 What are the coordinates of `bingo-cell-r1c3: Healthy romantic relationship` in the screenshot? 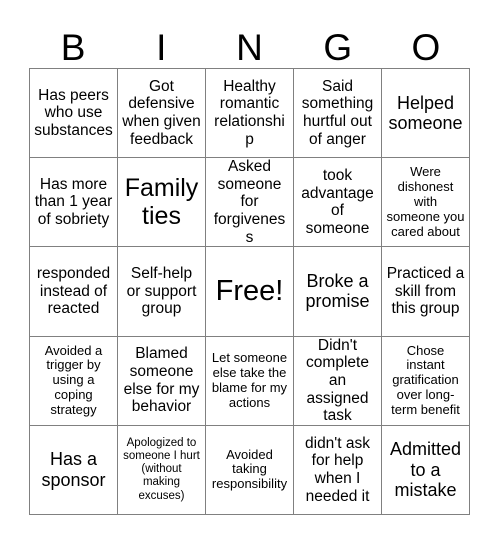 It's located at (250, 114).